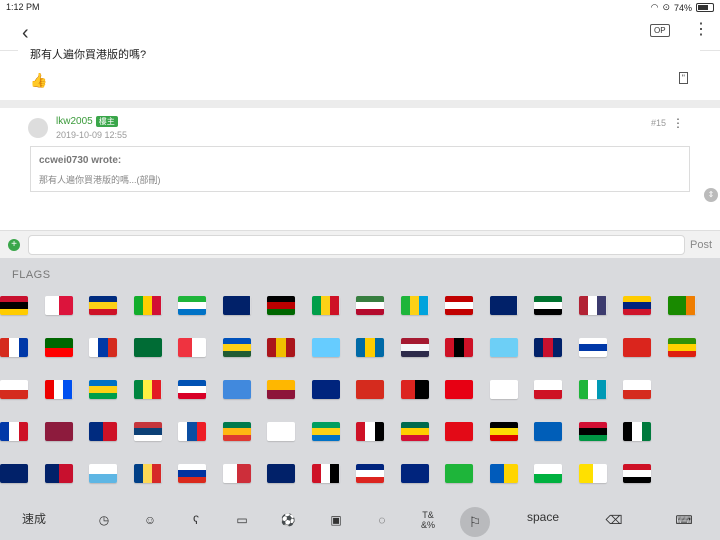 The height and width of the screenshot is (540, 720). What do you see at coordinates (288, 520) in the screenshot?
I see `ball-icon: ⚽` at bounding box center [288, 520].